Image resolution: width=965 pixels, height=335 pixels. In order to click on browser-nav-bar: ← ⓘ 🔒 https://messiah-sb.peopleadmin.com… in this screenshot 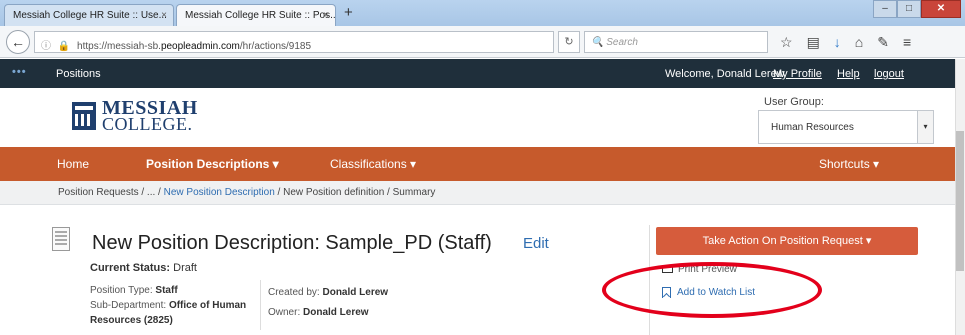, I will do `click(482, 42)`.